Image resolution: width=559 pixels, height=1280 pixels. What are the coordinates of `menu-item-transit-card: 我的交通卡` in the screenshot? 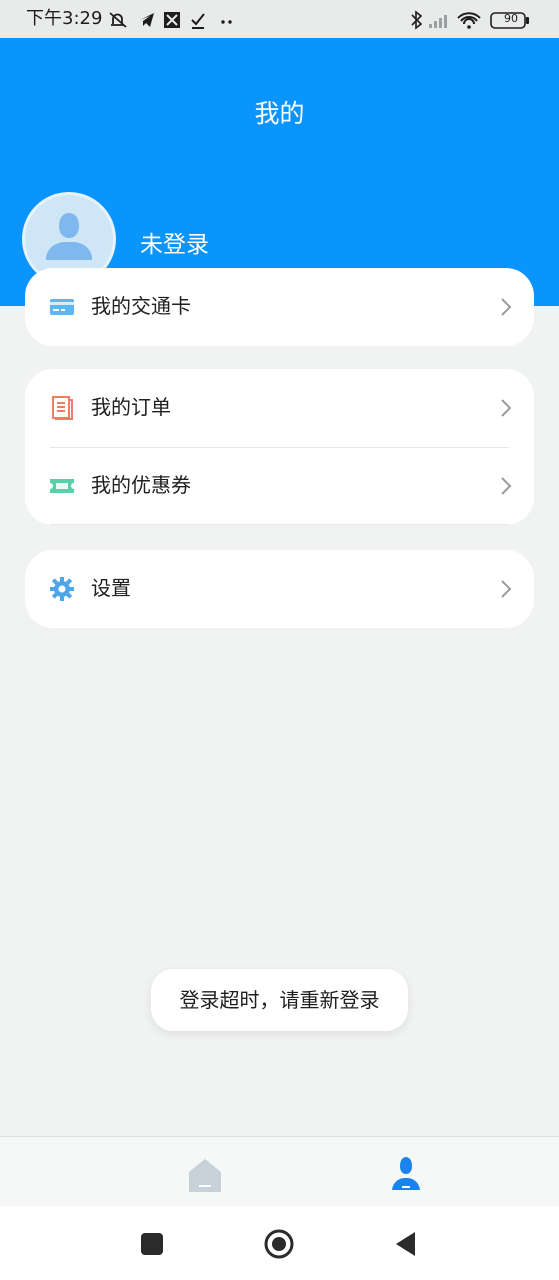 It's located at (279, 307).